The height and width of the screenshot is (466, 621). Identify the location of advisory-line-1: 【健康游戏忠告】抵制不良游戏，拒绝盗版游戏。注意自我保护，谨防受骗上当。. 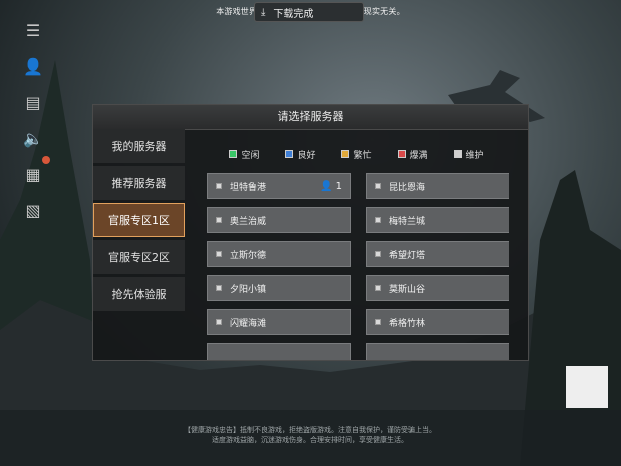
(310, 430).